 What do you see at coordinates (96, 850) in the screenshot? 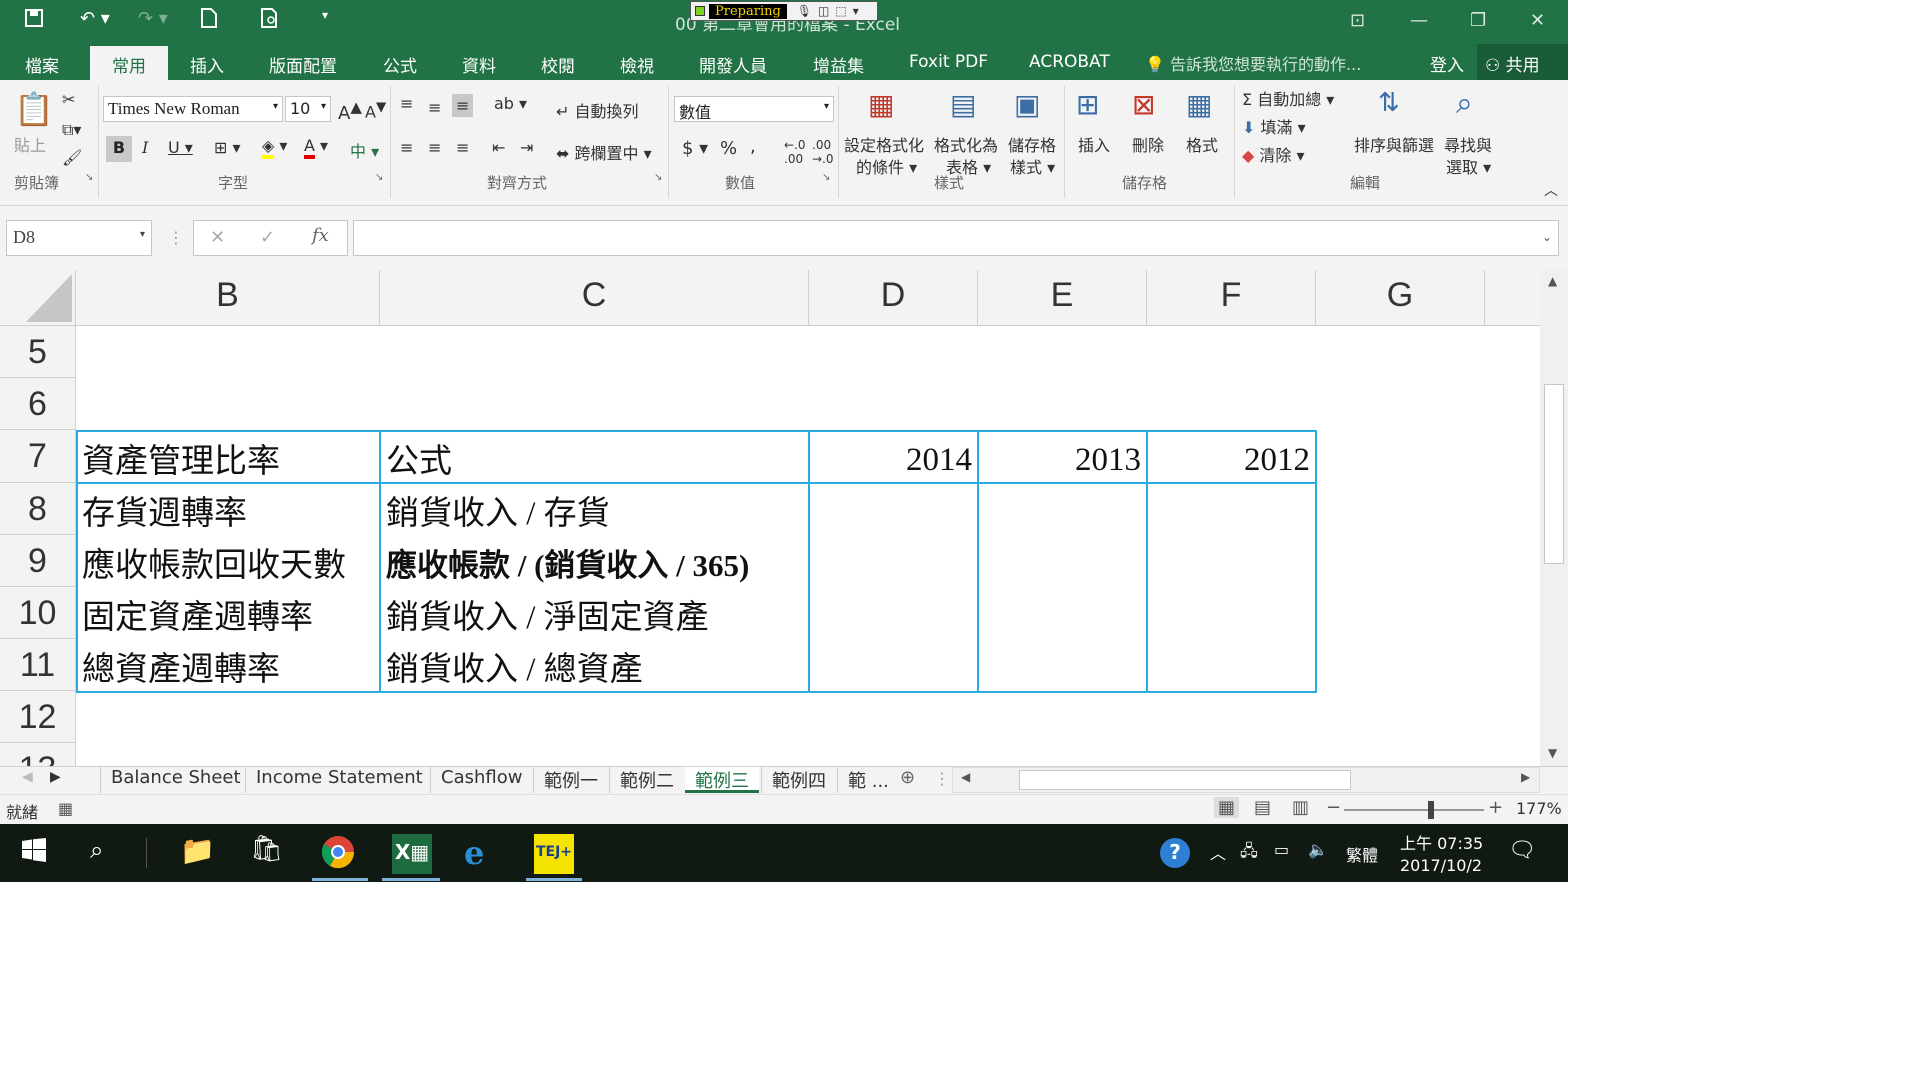
I see `search-icon: ⌕` at bounding box center [96, 850].